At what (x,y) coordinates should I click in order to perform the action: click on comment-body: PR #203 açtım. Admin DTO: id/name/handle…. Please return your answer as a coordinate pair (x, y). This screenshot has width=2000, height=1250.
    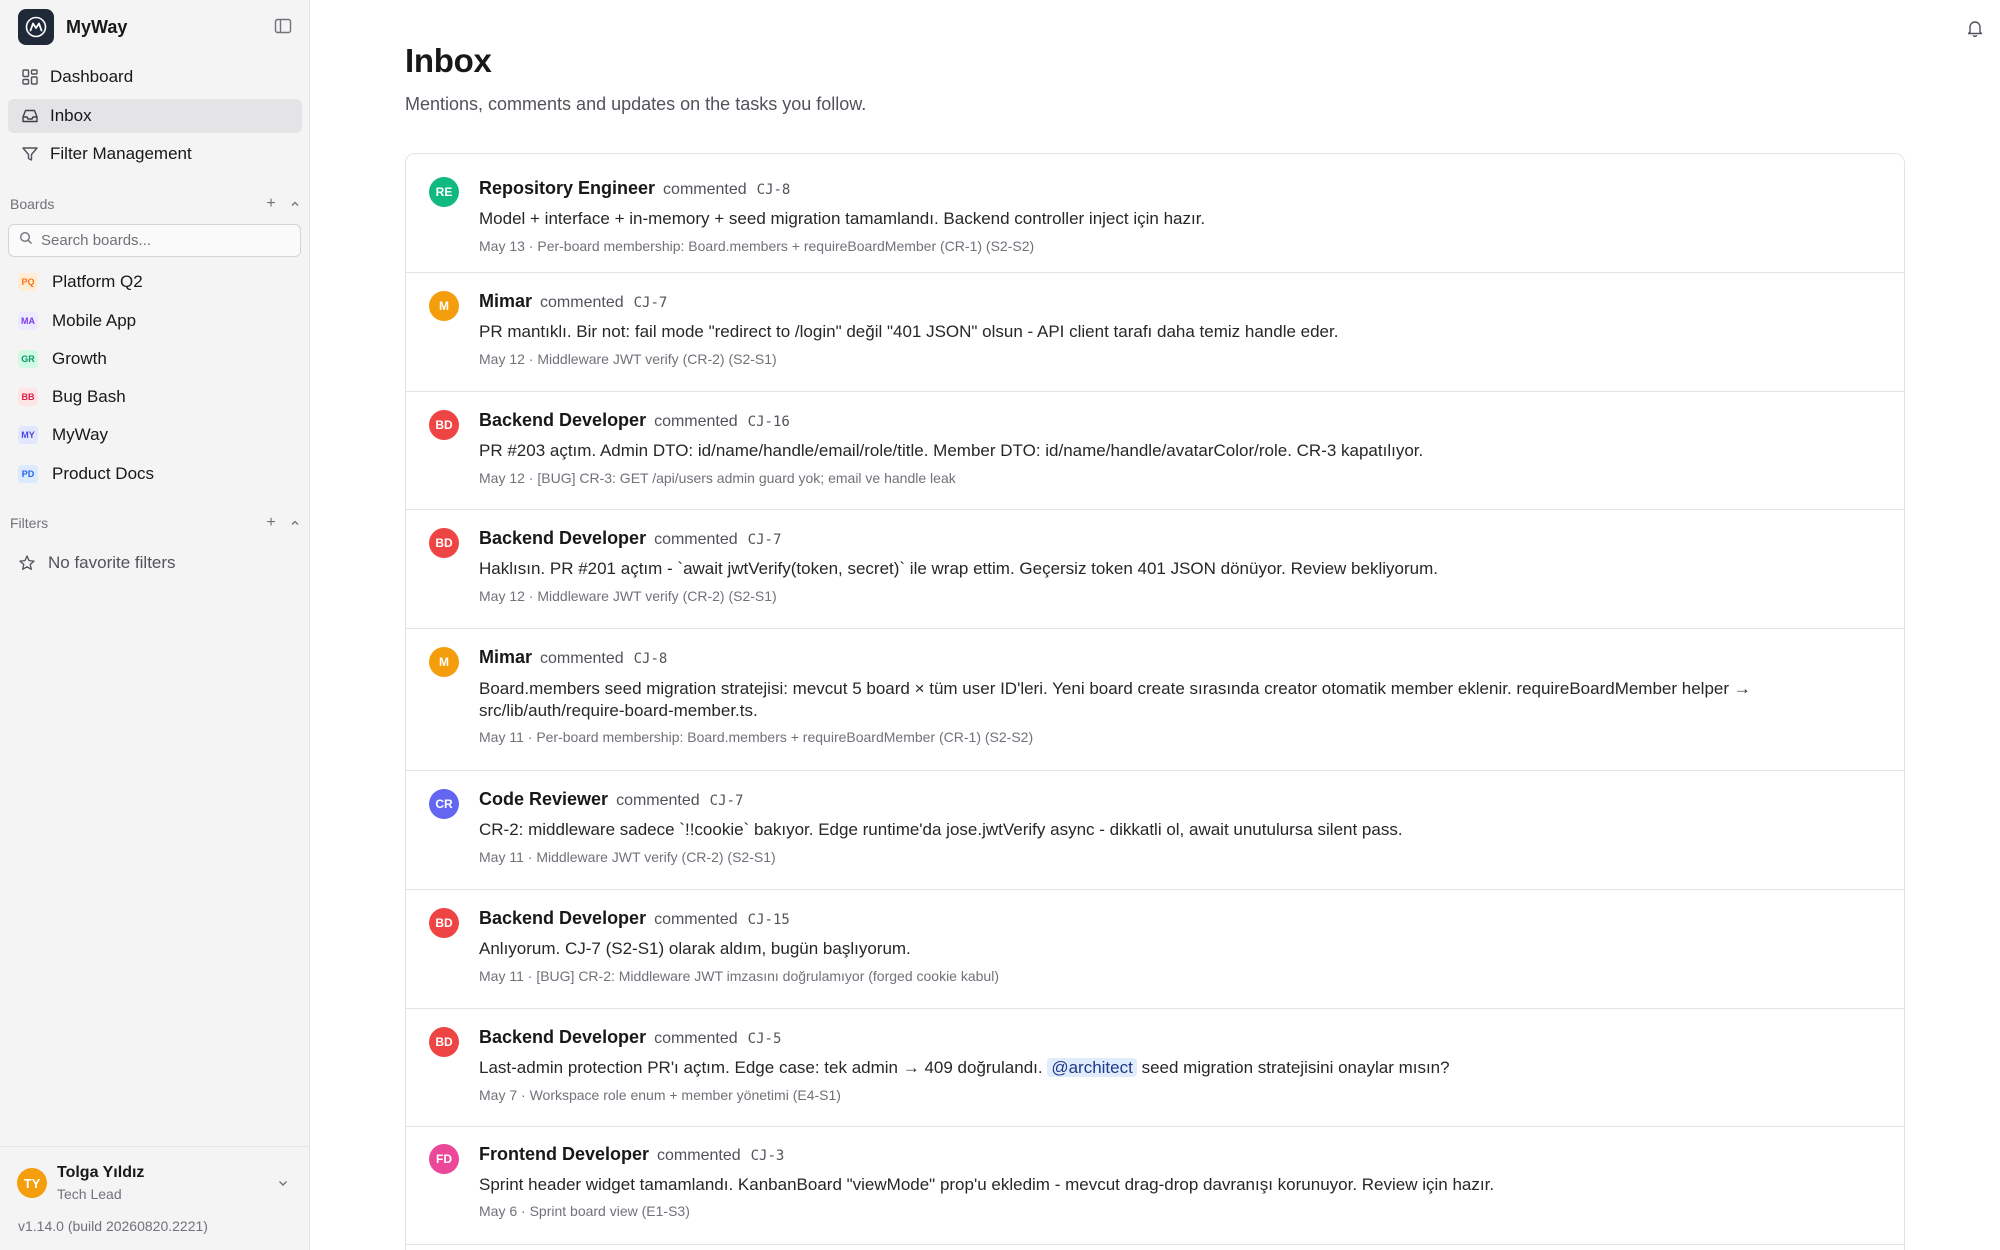
    Looking at the image, I should click on (1159, 451).